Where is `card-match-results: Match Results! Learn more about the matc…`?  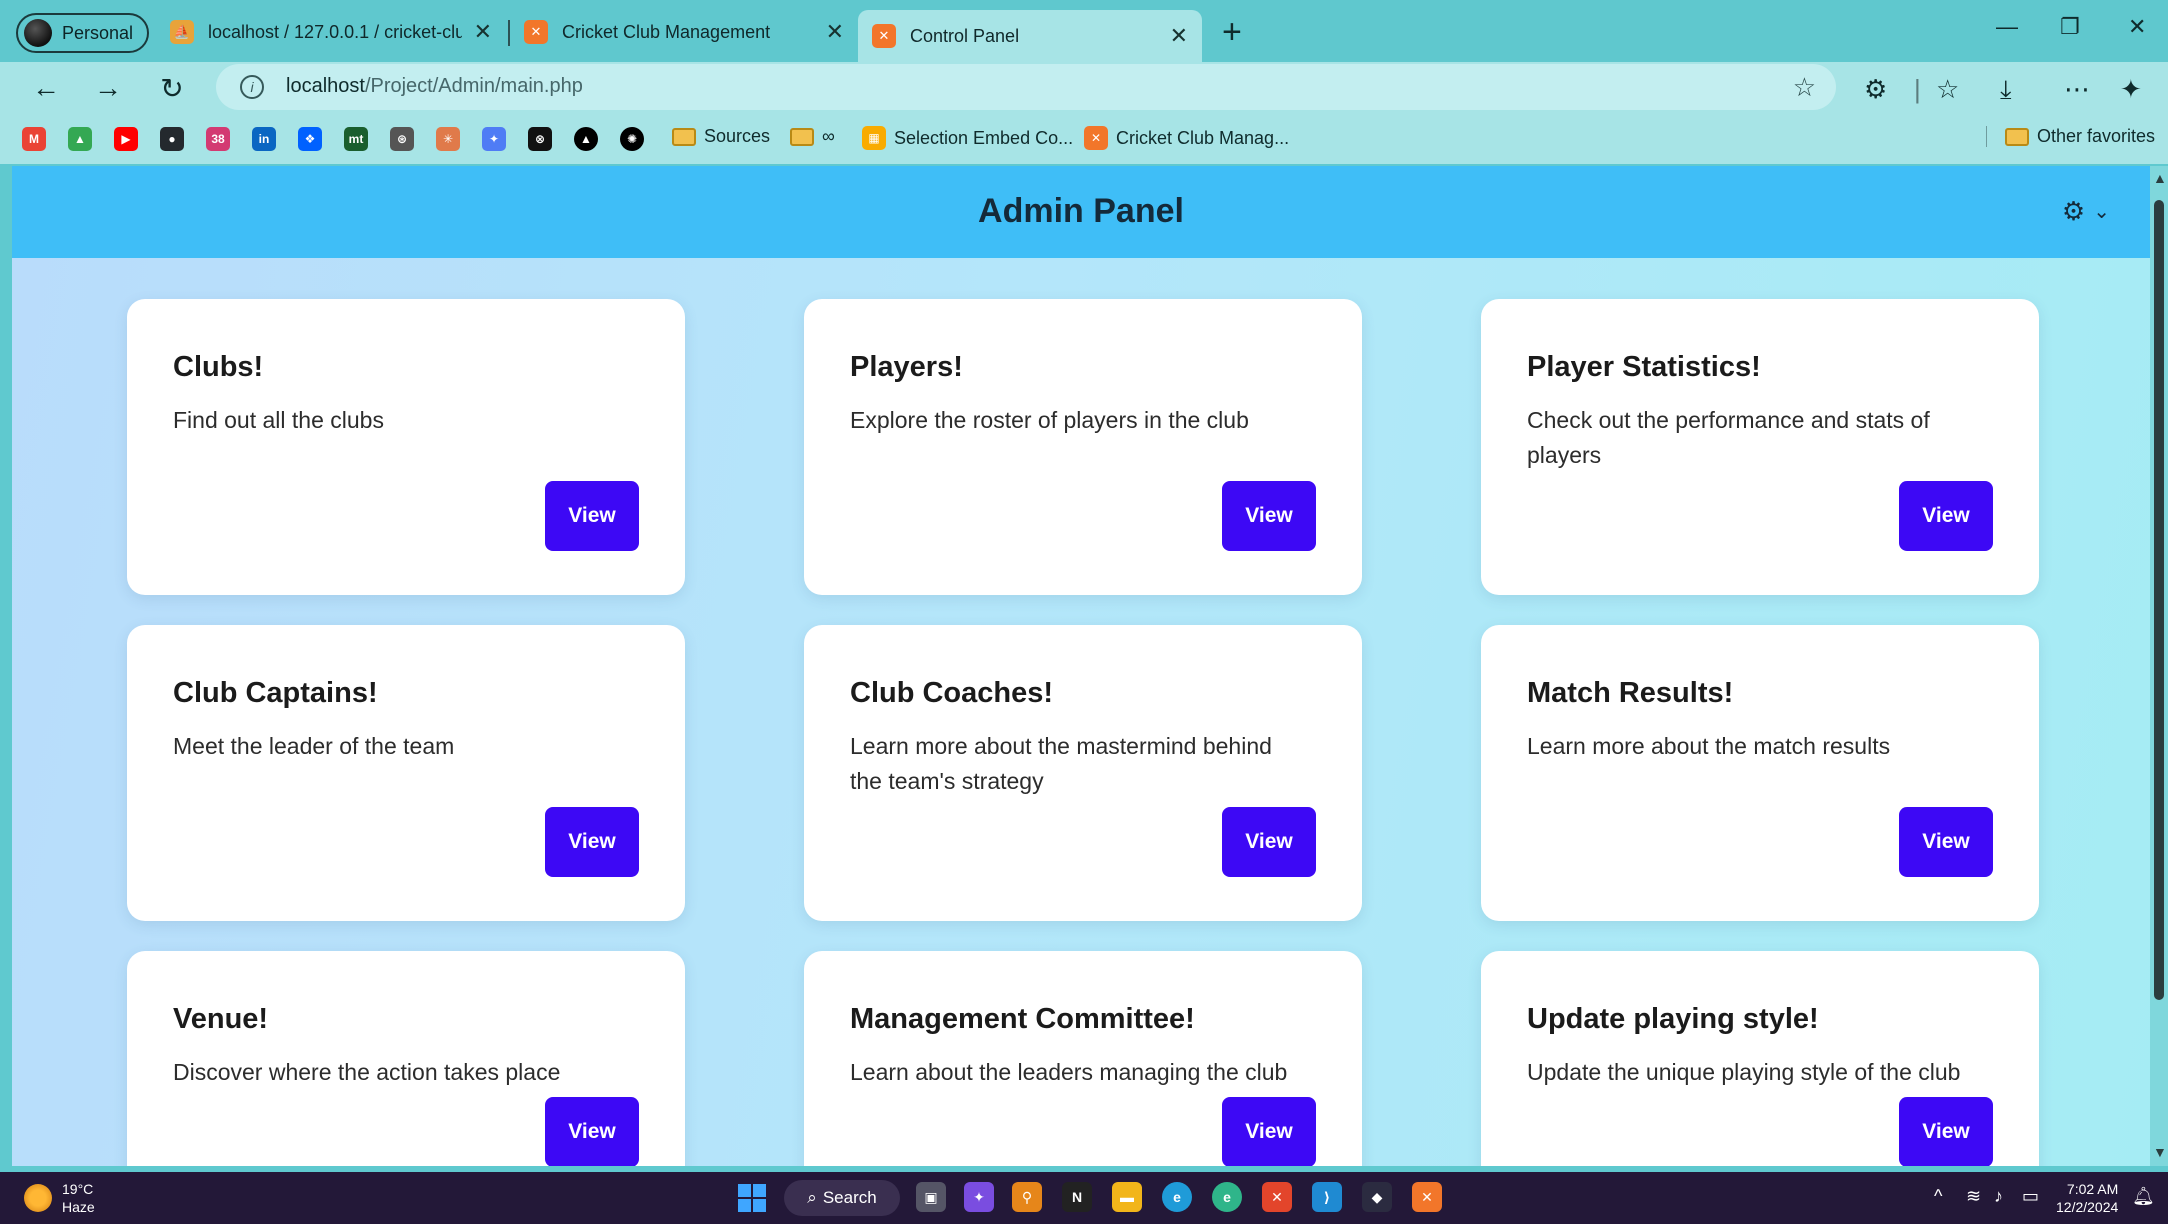
card-match-results: Match Results! Learn more about the matc… is located at coordinates (1760, 773).